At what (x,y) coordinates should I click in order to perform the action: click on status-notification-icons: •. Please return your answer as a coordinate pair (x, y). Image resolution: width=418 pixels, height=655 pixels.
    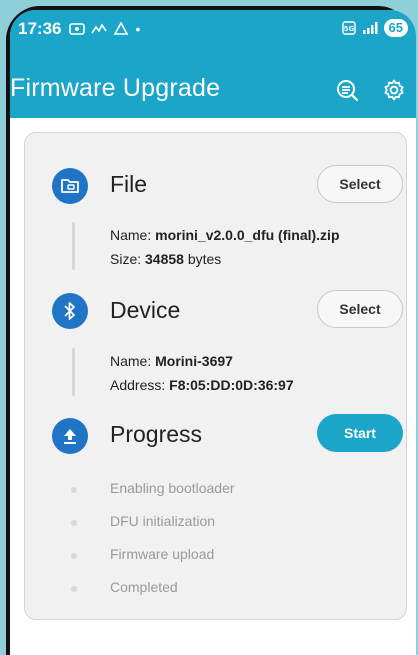
    Looking at the image, I should click on (104, 29).